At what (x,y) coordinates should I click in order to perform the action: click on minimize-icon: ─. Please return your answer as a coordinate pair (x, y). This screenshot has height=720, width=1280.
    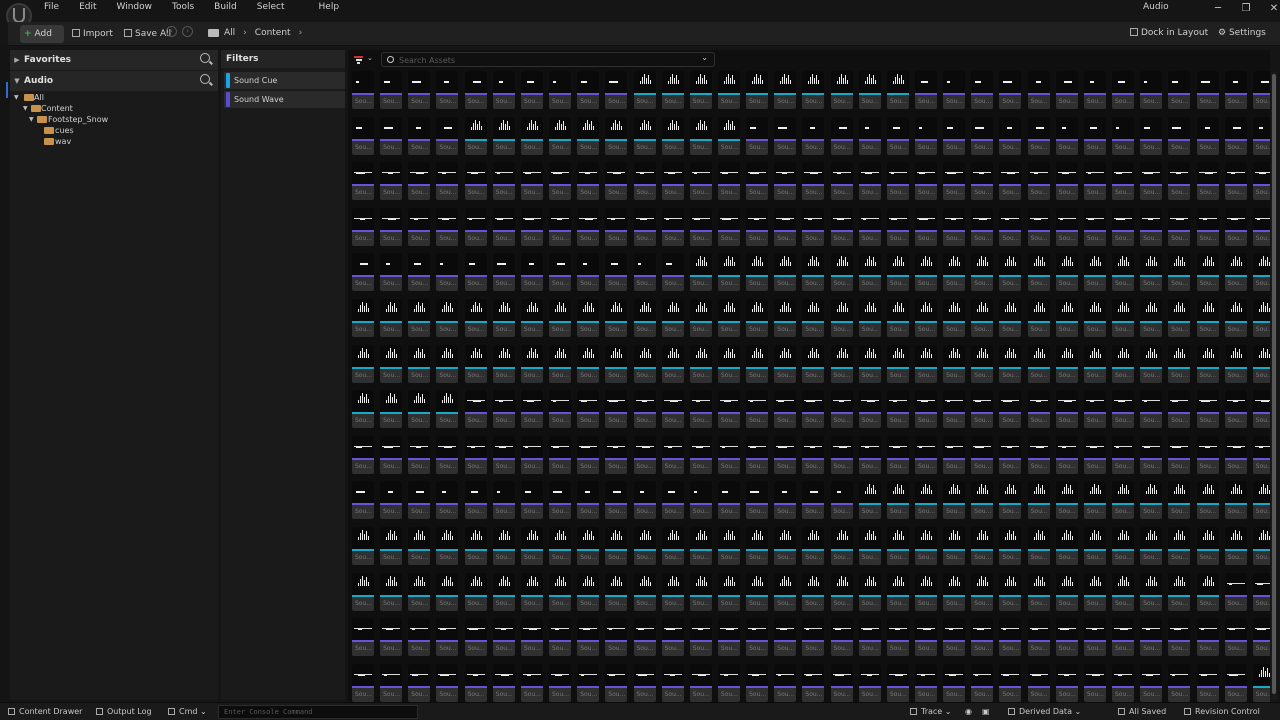
    Looking at the image, I should click on (1218, 8).